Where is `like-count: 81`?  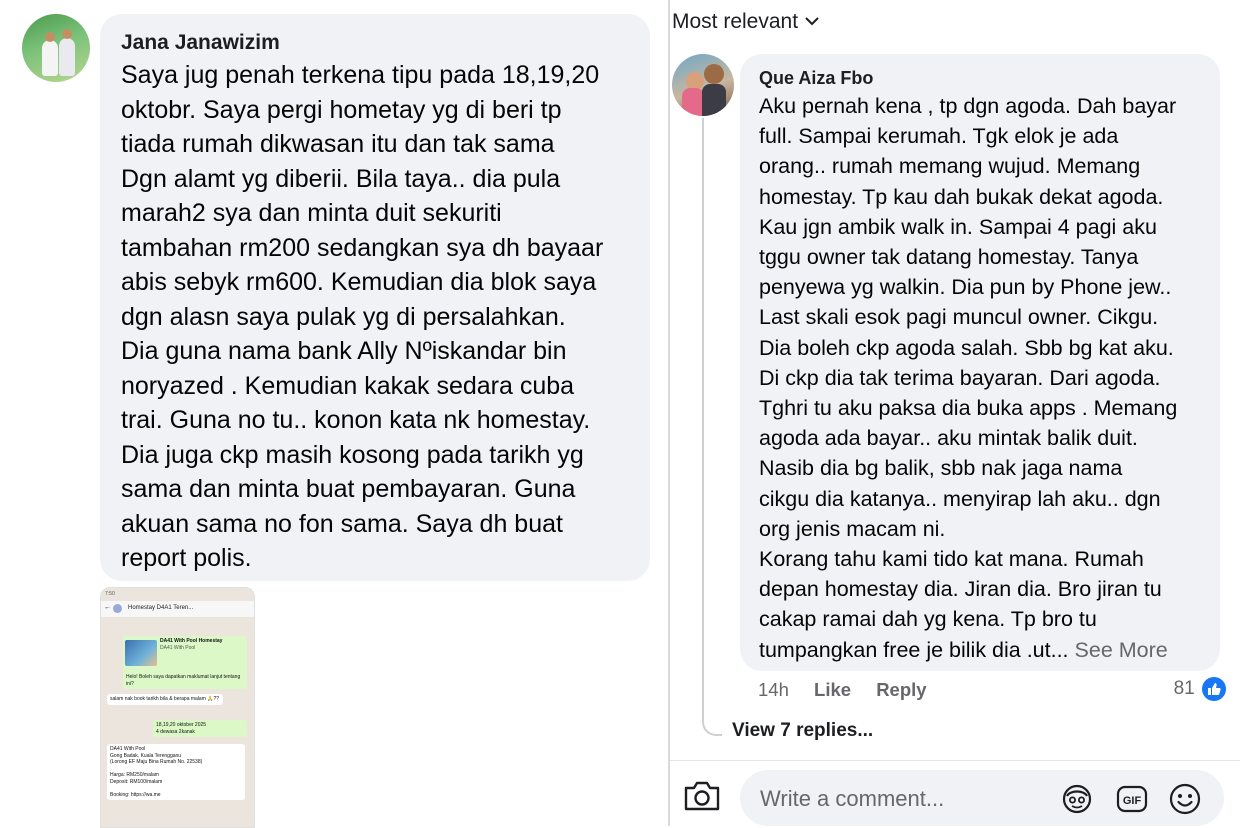 like-count: 81 is located at coordinates (1200, 689).